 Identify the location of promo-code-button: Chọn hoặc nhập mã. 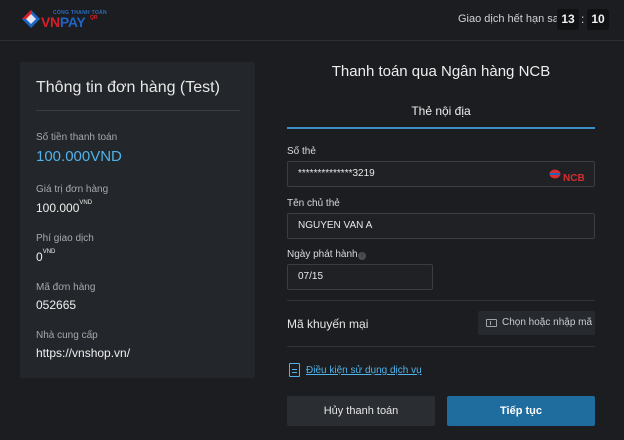
(536, 323).